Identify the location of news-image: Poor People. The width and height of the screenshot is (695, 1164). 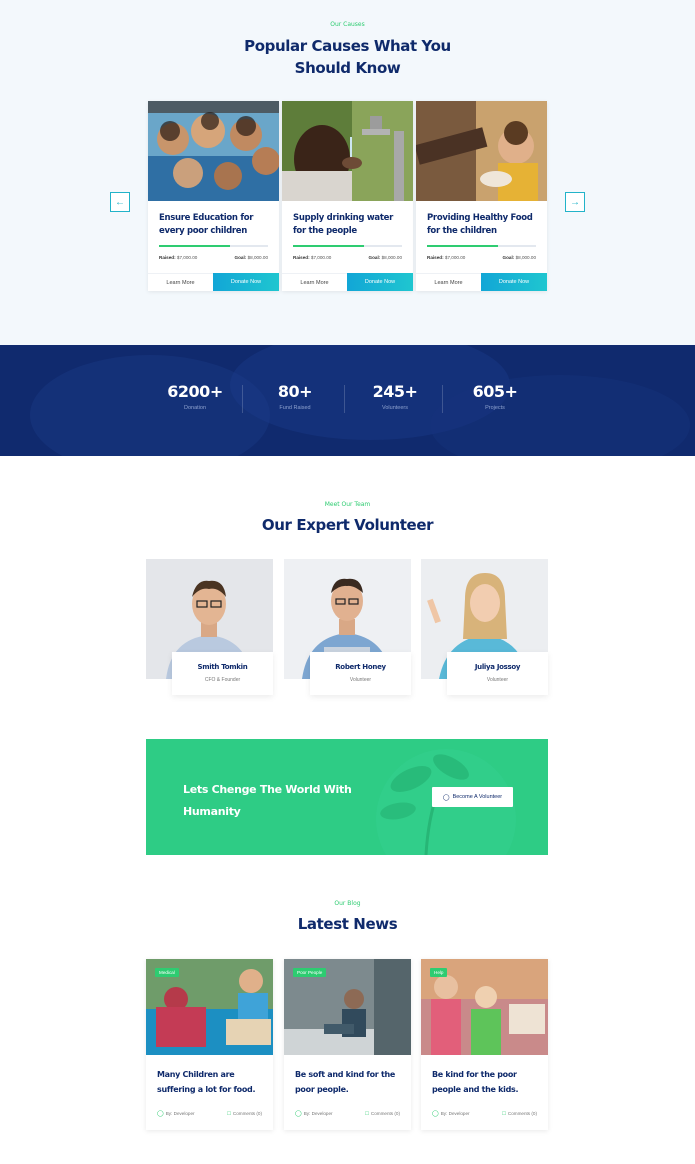
(347, 1007).